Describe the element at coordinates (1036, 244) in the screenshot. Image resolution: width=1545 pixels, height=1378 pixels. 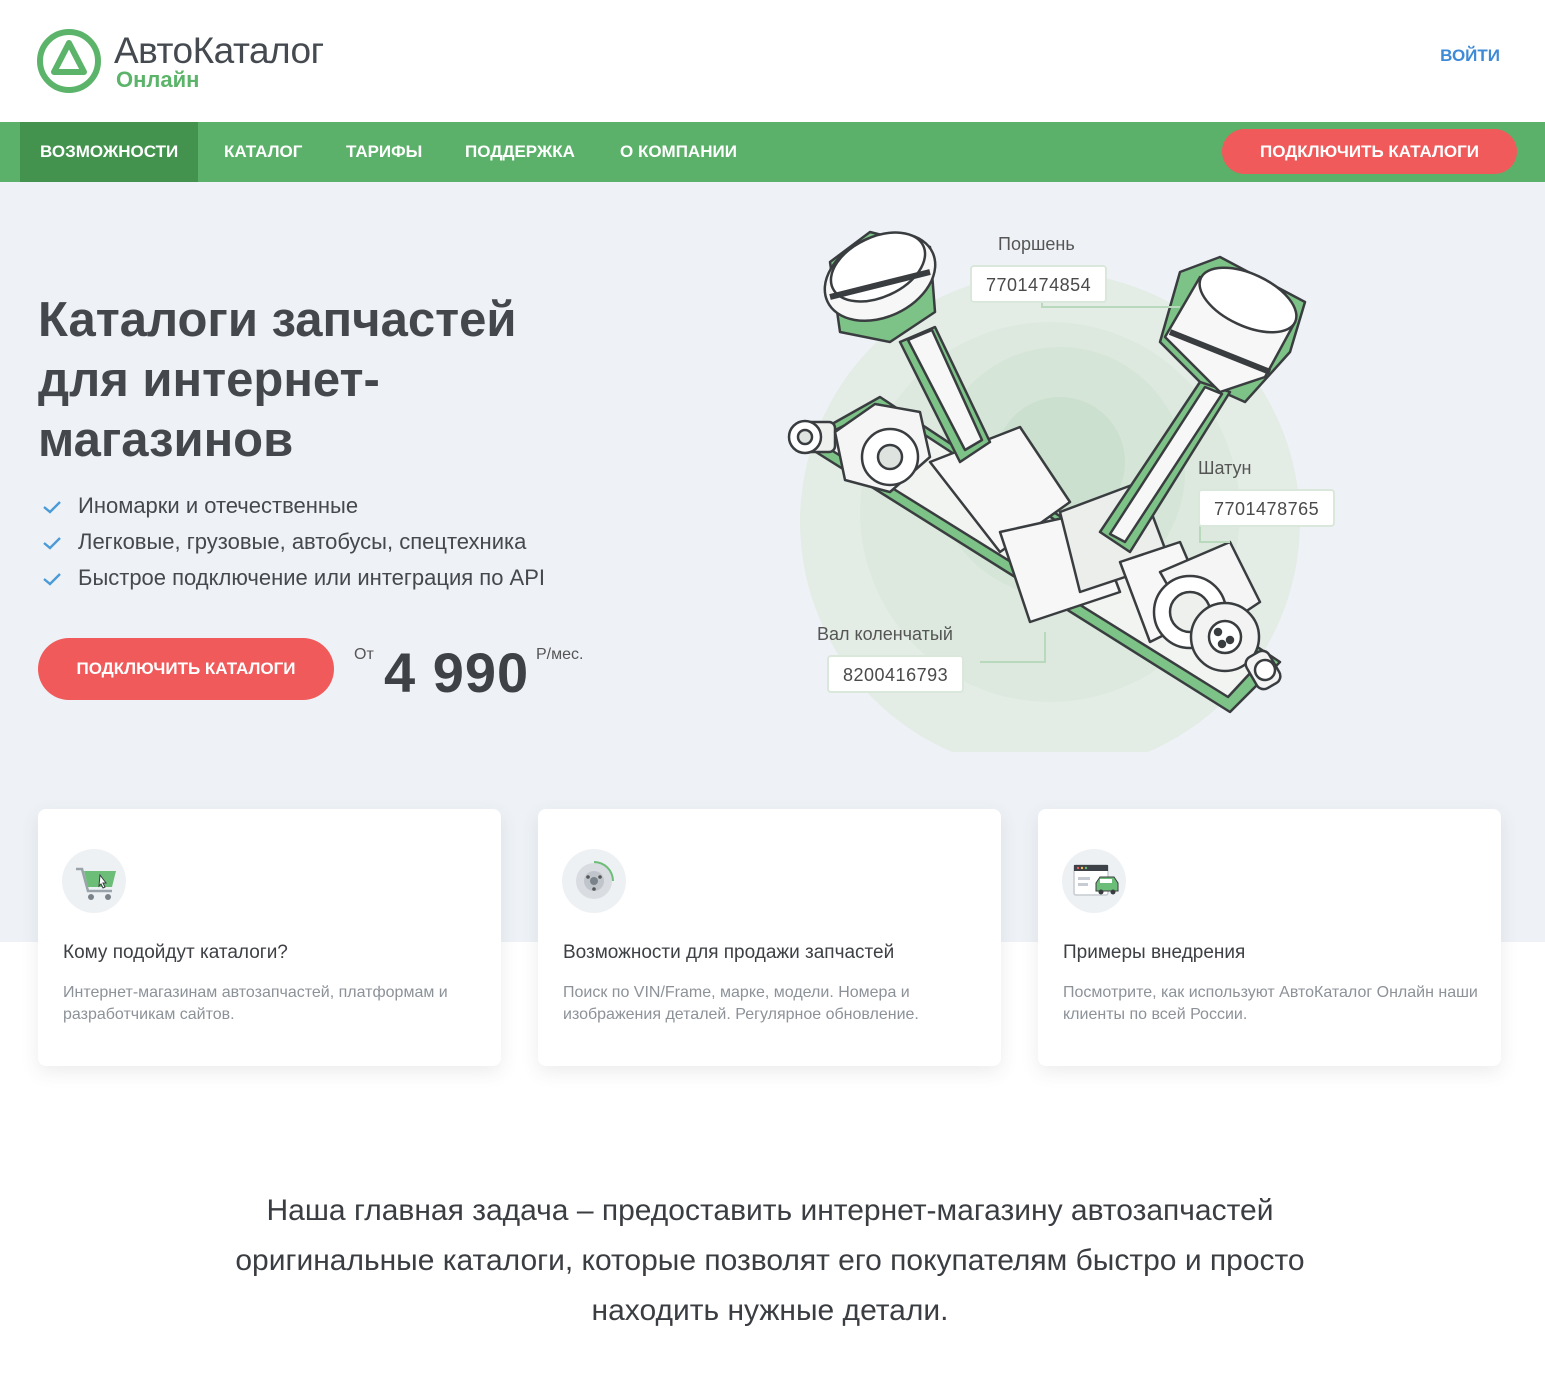
I see `part-name-piston: Поршень` at that location.